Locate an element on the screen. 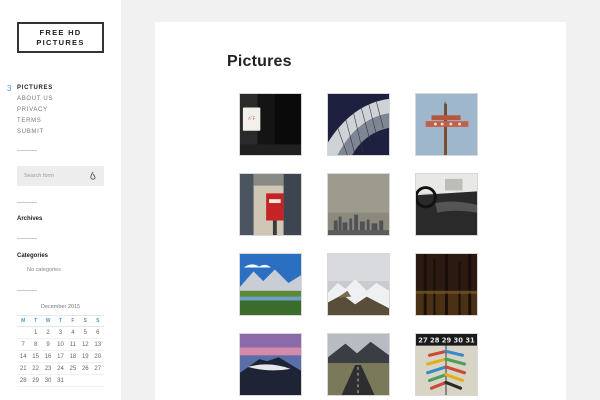 This screenshot has height=400, width=600. calendar-day-cell: 13 is located at coordinates (97, 344).